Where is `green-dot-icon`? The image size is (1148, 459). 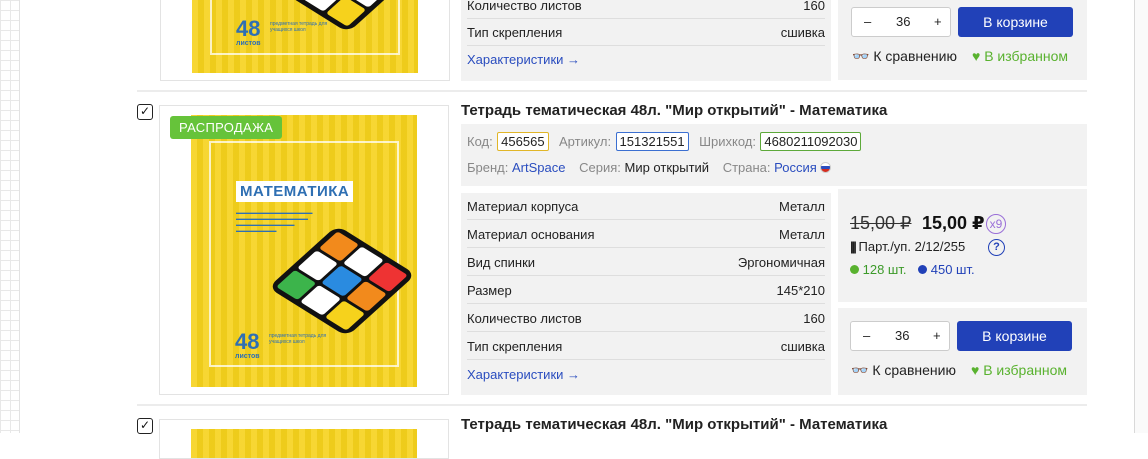
green-dot-icon is located at coordinates (854, 269).